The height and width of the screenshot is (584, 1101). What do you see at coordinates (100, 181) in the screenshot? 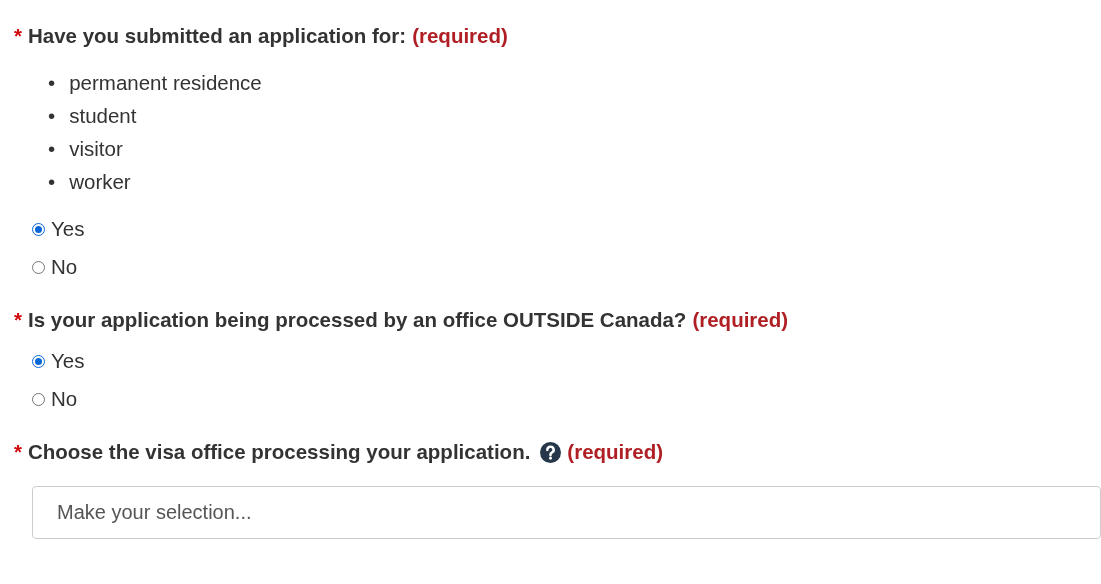
I see `list-item: worker` at bounding box center [100, 181].